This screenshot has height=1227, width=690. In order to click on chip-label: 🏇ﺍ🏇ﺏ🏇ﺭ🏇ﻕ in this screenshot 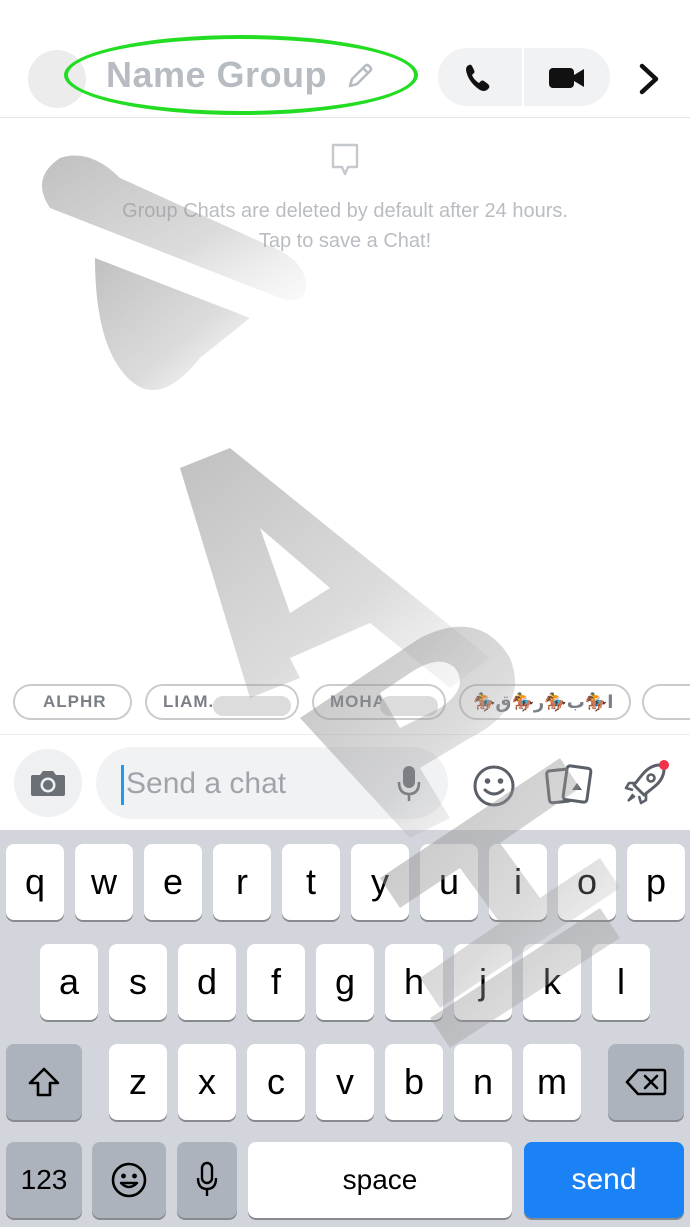, I will do `click(543, 701)`.